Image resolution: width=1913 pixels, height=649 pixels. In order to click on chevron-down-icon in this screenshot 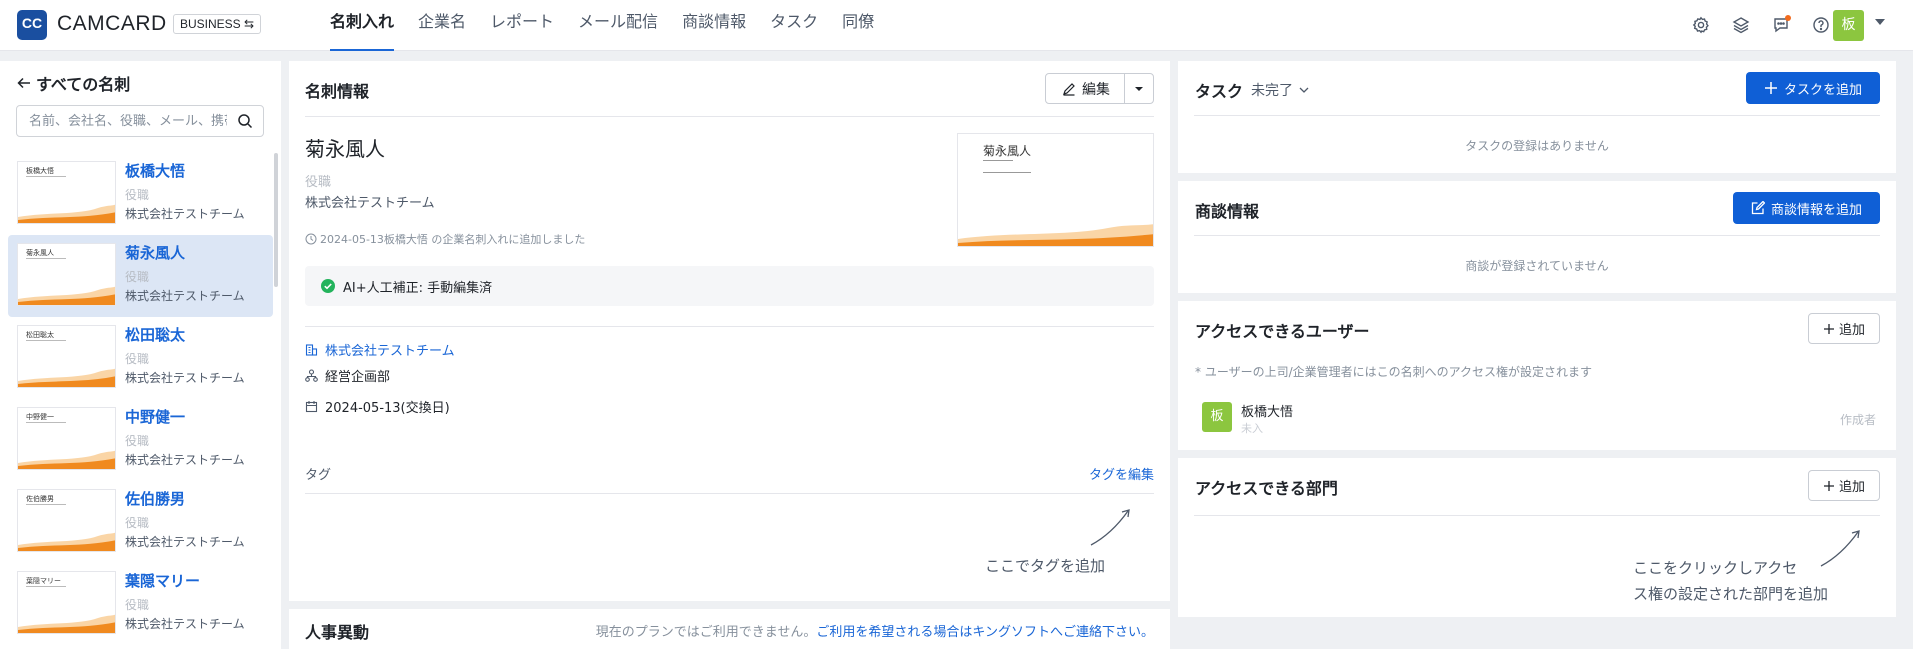, I will do `click(1880, 22)`.